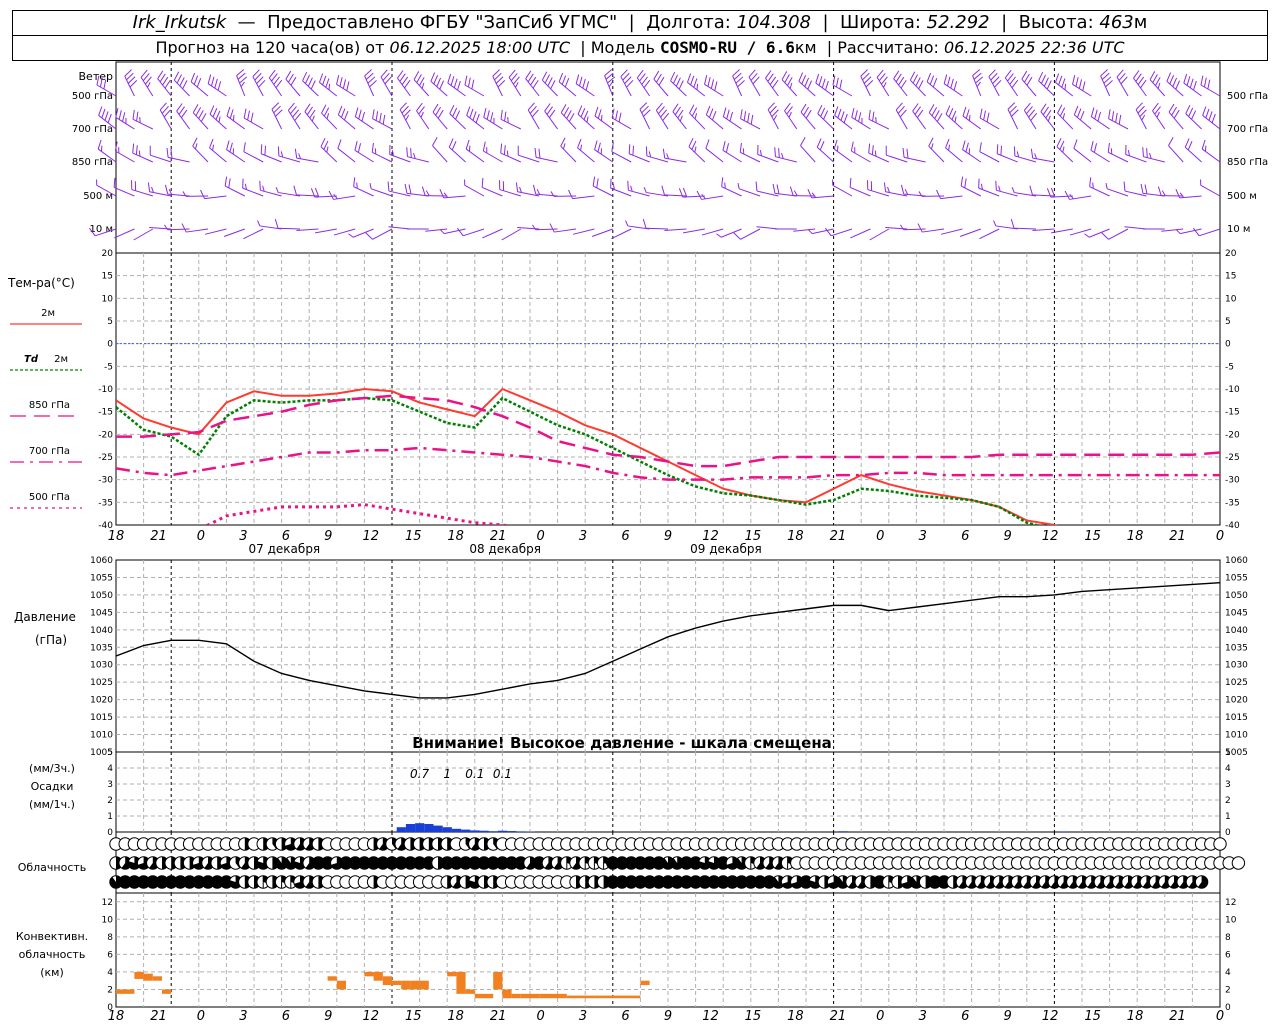 The image size is (1280, 1024). What do you see at coordinates (1228, 833) in the screenshot?
I see `y-tick-label-right: 0` at bounding box center [1228, 833].